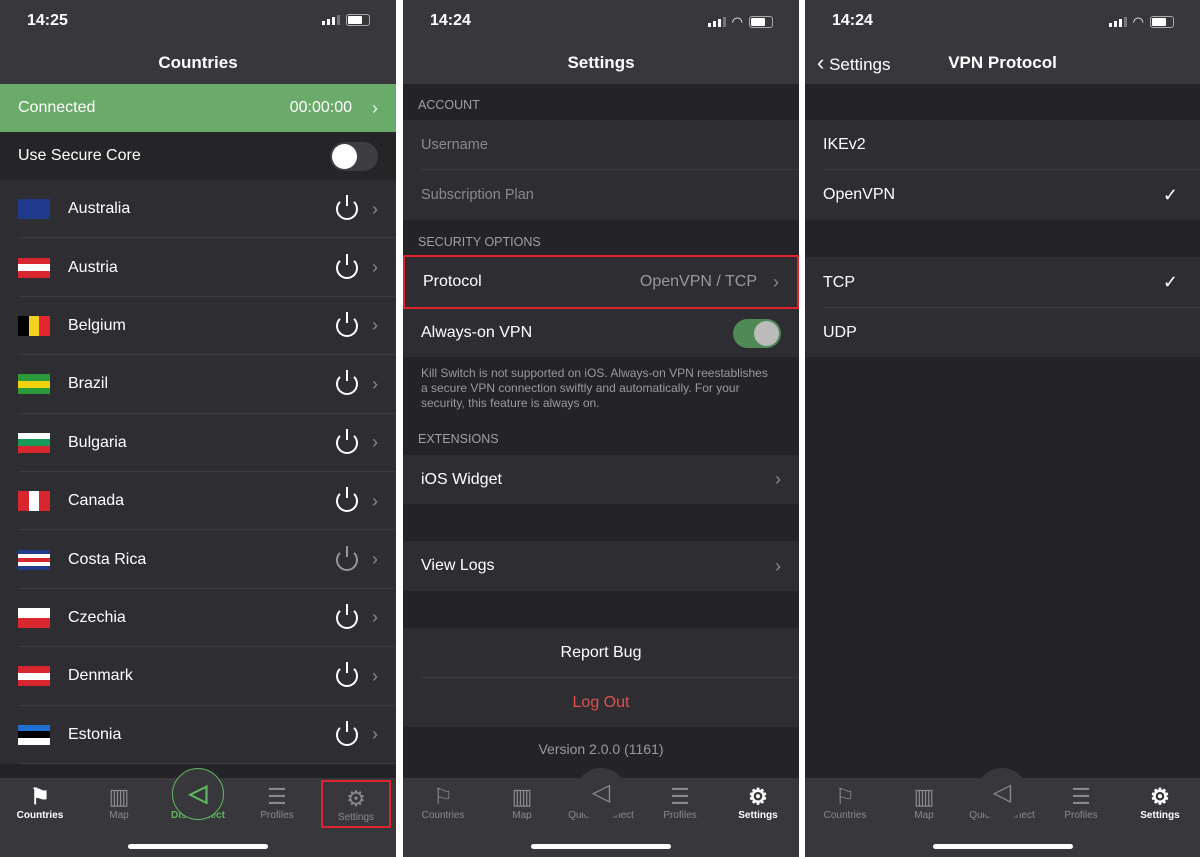 The width and height of the screenshot is (1200, 857). I want to click on view-logs-row: View Logs ›, so click(601, 566).